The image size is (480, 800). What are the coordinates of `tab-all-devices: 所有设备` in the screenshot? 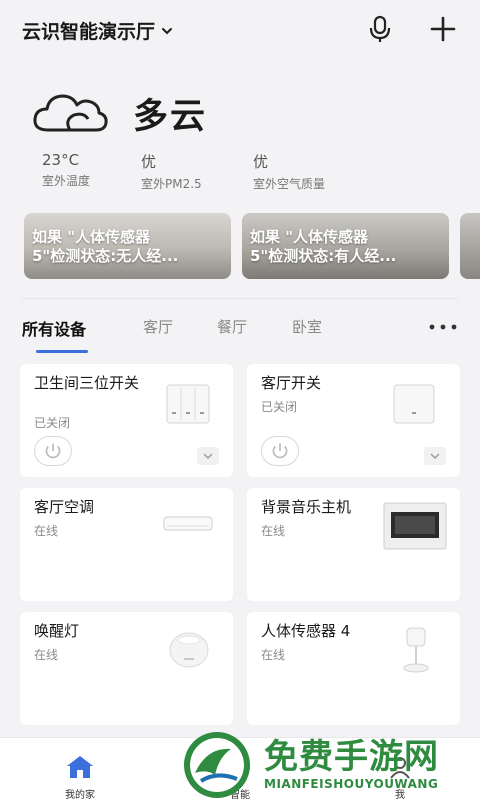 It's located at (54, 328).